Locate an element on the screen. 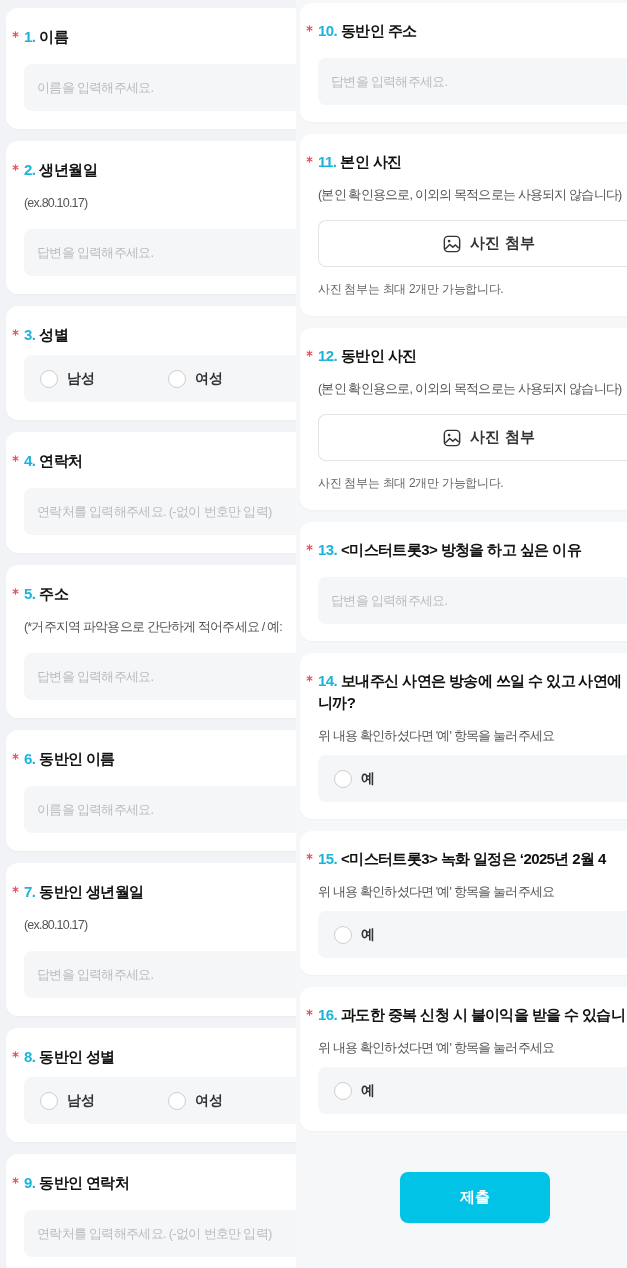 This screenshot has height=1268, width=627. question-title: 본인 사진 is located at coordinates (371, 162).